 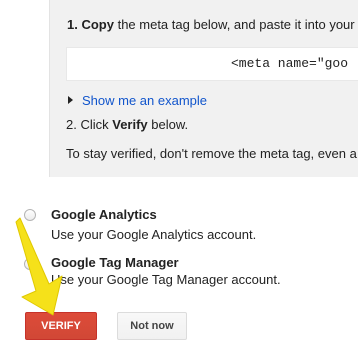 I want to click on step2-prefix: 2. Click, so click(x=89, y=124).